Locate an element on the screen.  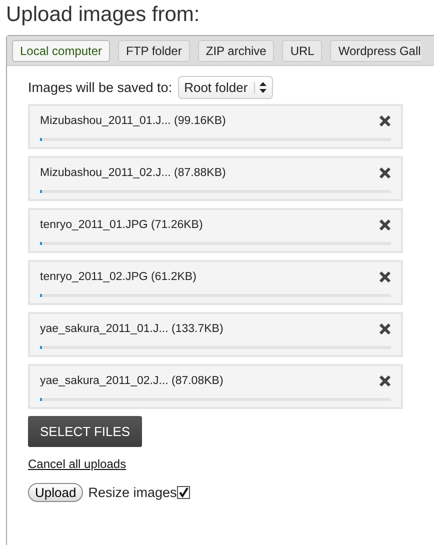
file-name: yae_sakura_2011_01.J... (133.7KB) is located at coordinates (132, 329).